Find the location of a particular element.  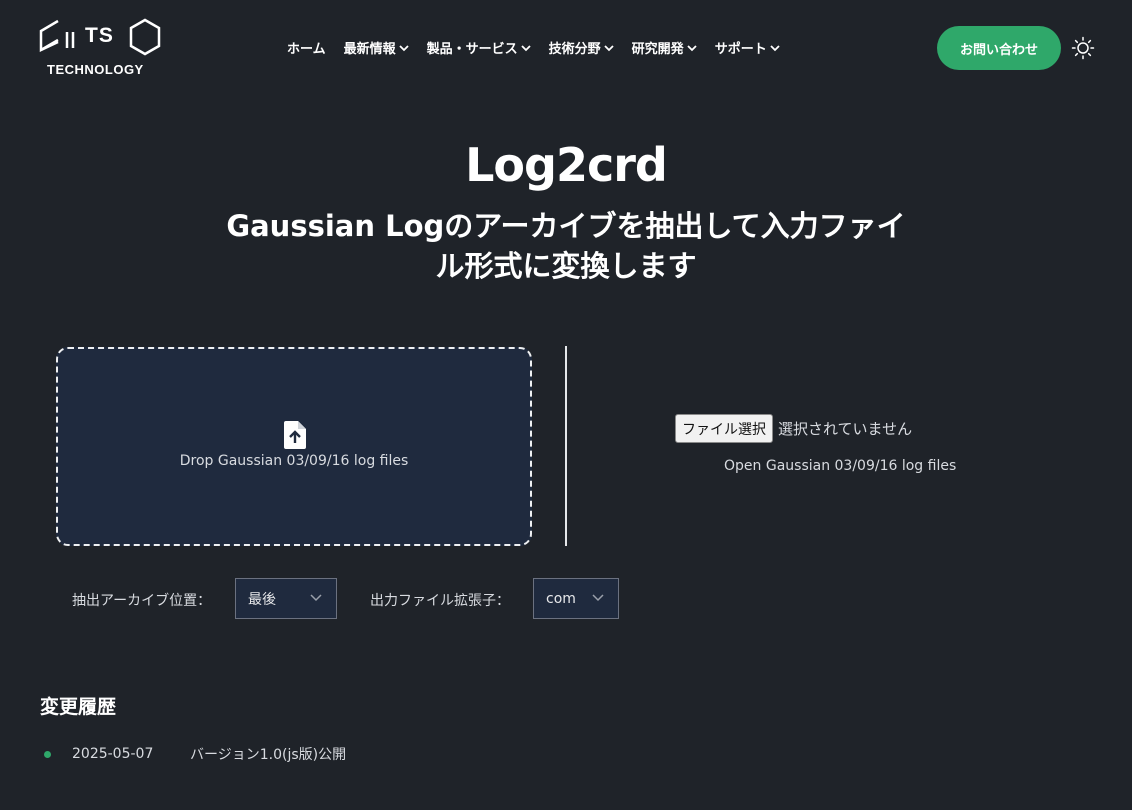

file-dropzone: Drop Gaussian 03/09/16 log files is located at coordinates (294, 446).